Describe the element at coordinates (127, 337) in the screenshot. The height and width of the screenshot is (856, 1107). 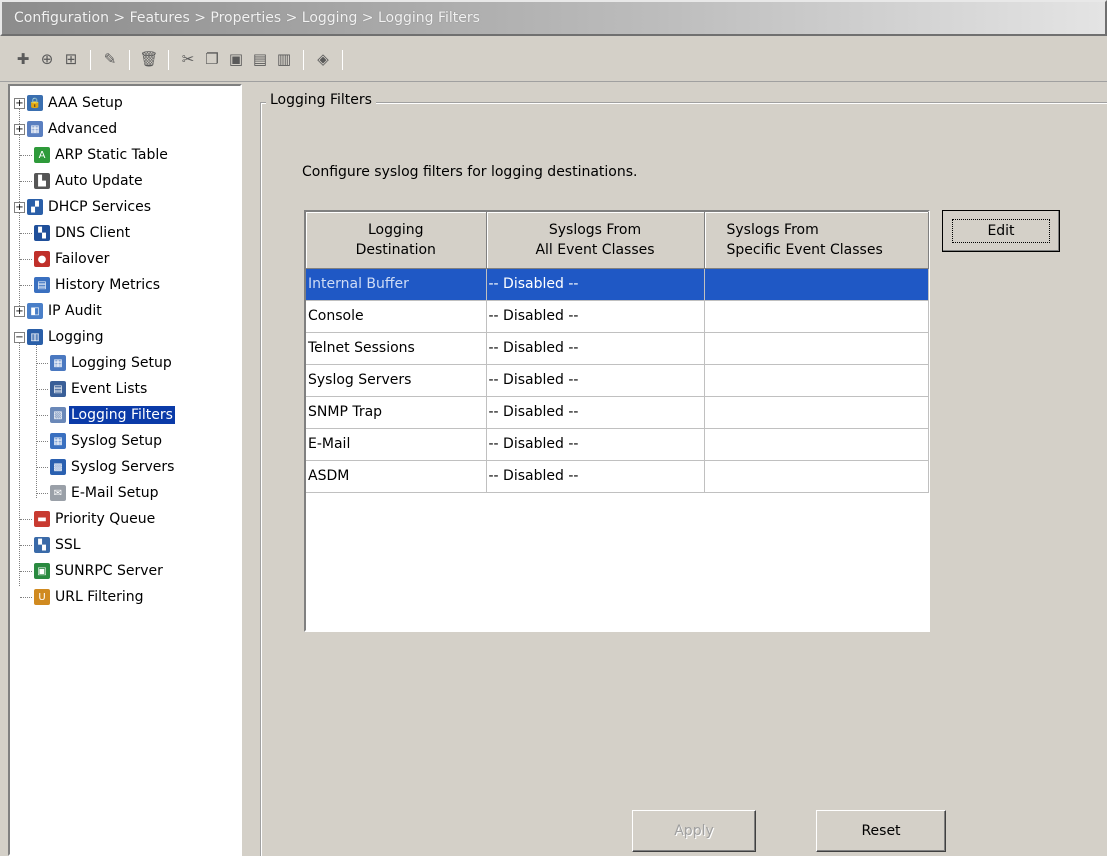
I see `tree-item-logging: − ▥ Logging` at that location.